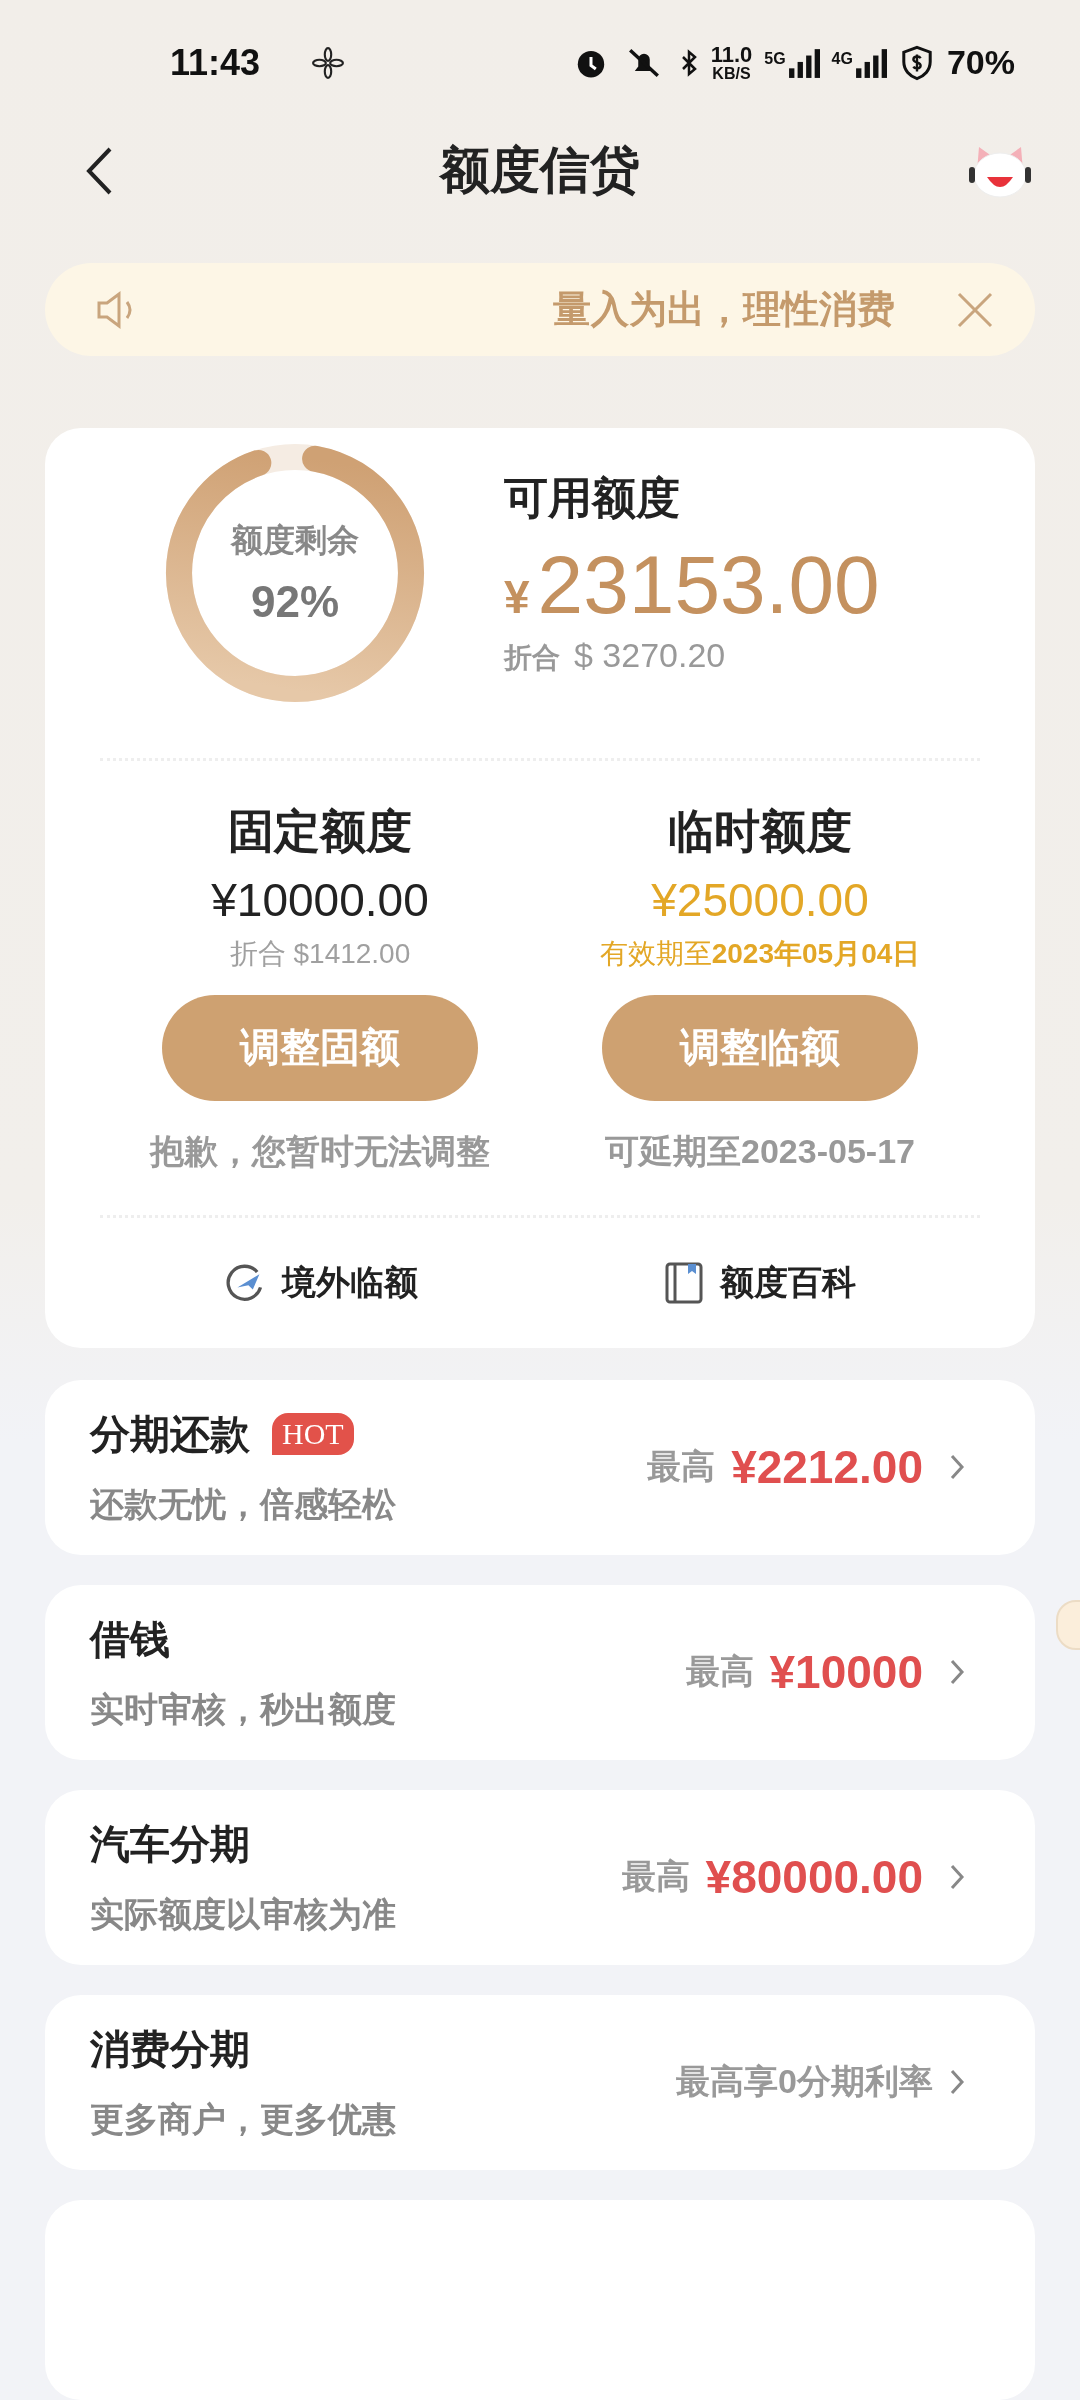 Image resolution: width=1080 pixels, height=2400 pixels. Describe the element at coordinates (540, 171) in the screenshot. I see `page-title: 额度信贷` at that location.